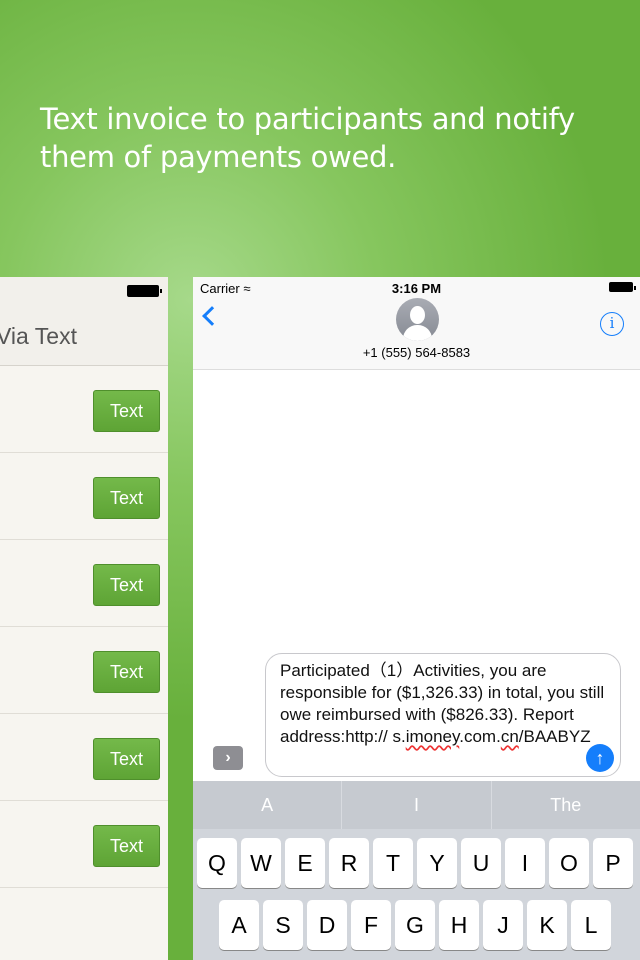 The height and width of the screenshot is (960, 640). I want to click on key-u: U, so click(481, 863).